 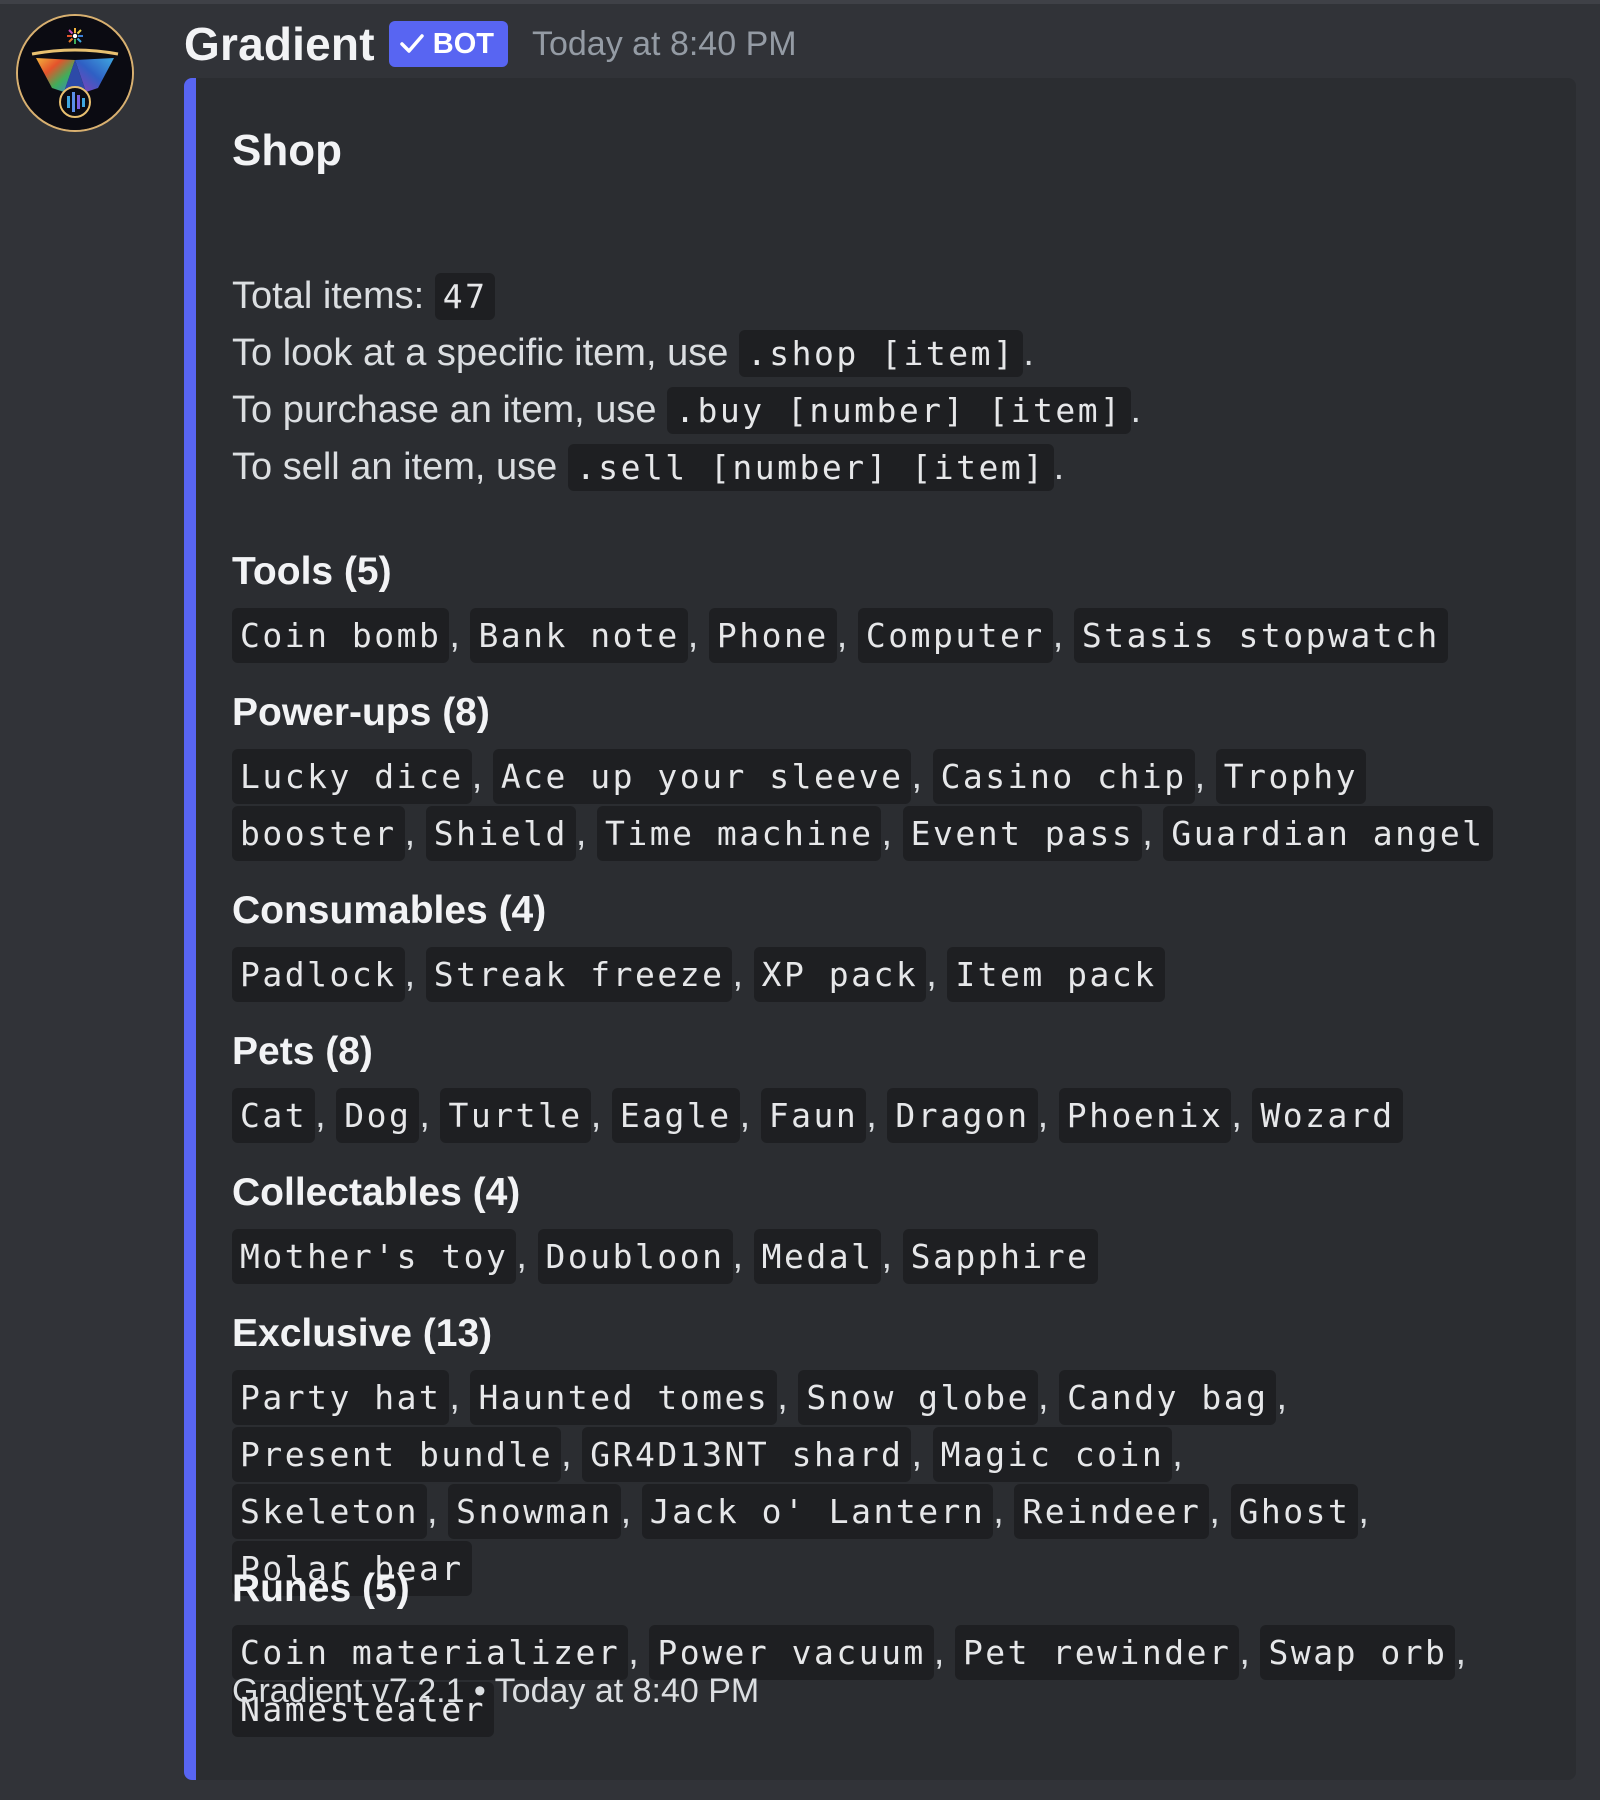 I want to click on item-pill: Item pack, so click(x=1056, y=974).